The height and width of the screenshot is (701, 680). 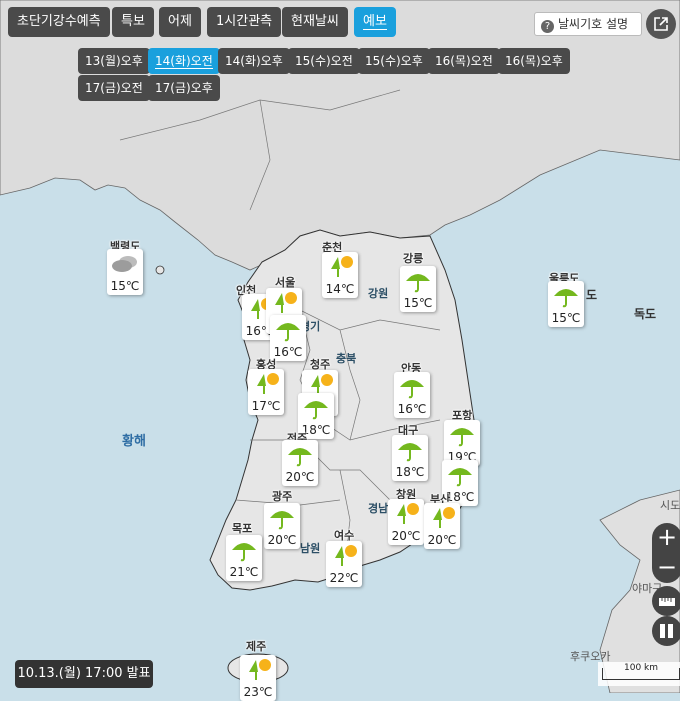 What do you see at coordinates (410, 458) in the screenshot?
I see `weather-card: 18℃` at bounding box center [410, 458].